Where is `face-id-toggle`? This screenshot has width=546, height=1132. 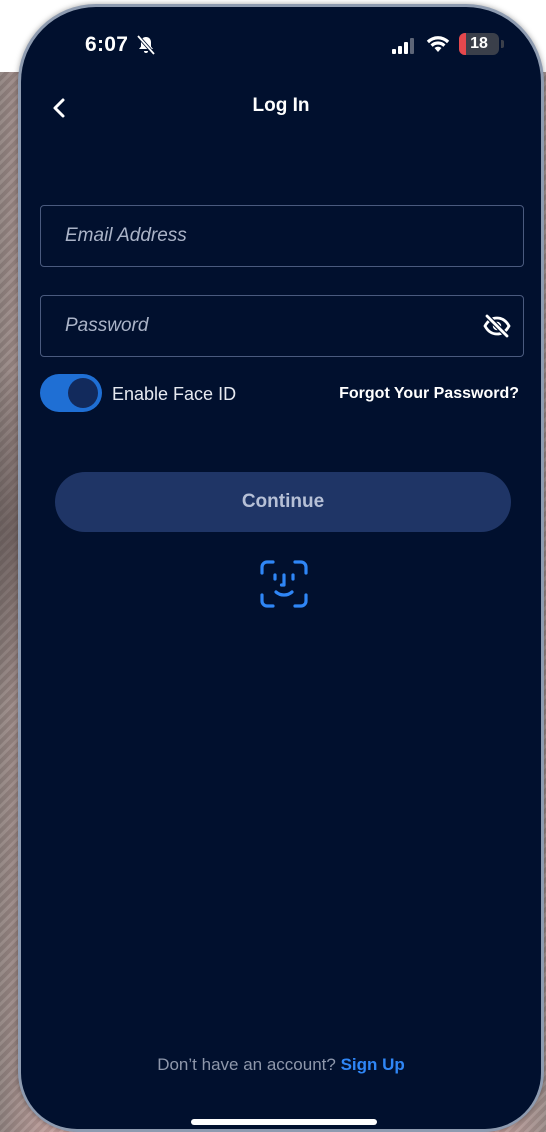
face-id-toggle is located at coordinates (71, 393).